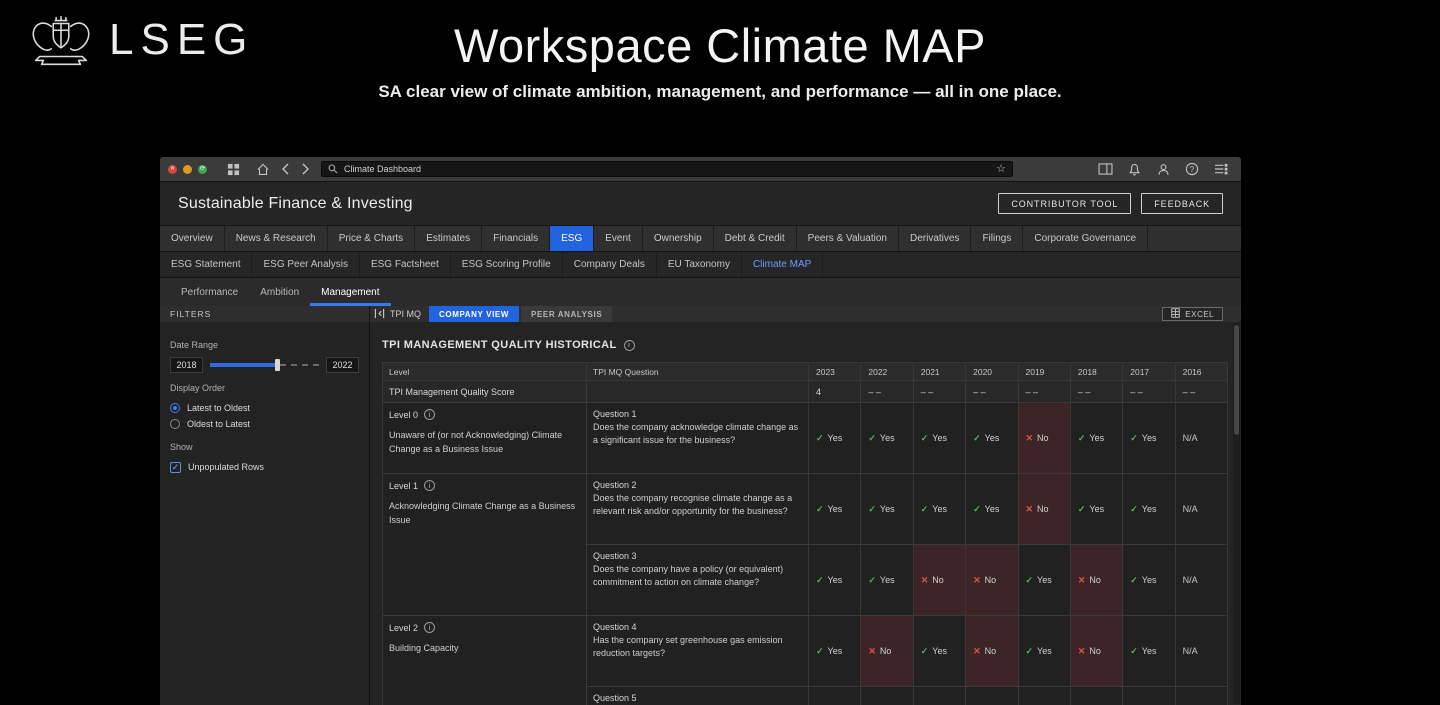  I want to click on search-bar: Climate Dashboard, so click(667, 169).